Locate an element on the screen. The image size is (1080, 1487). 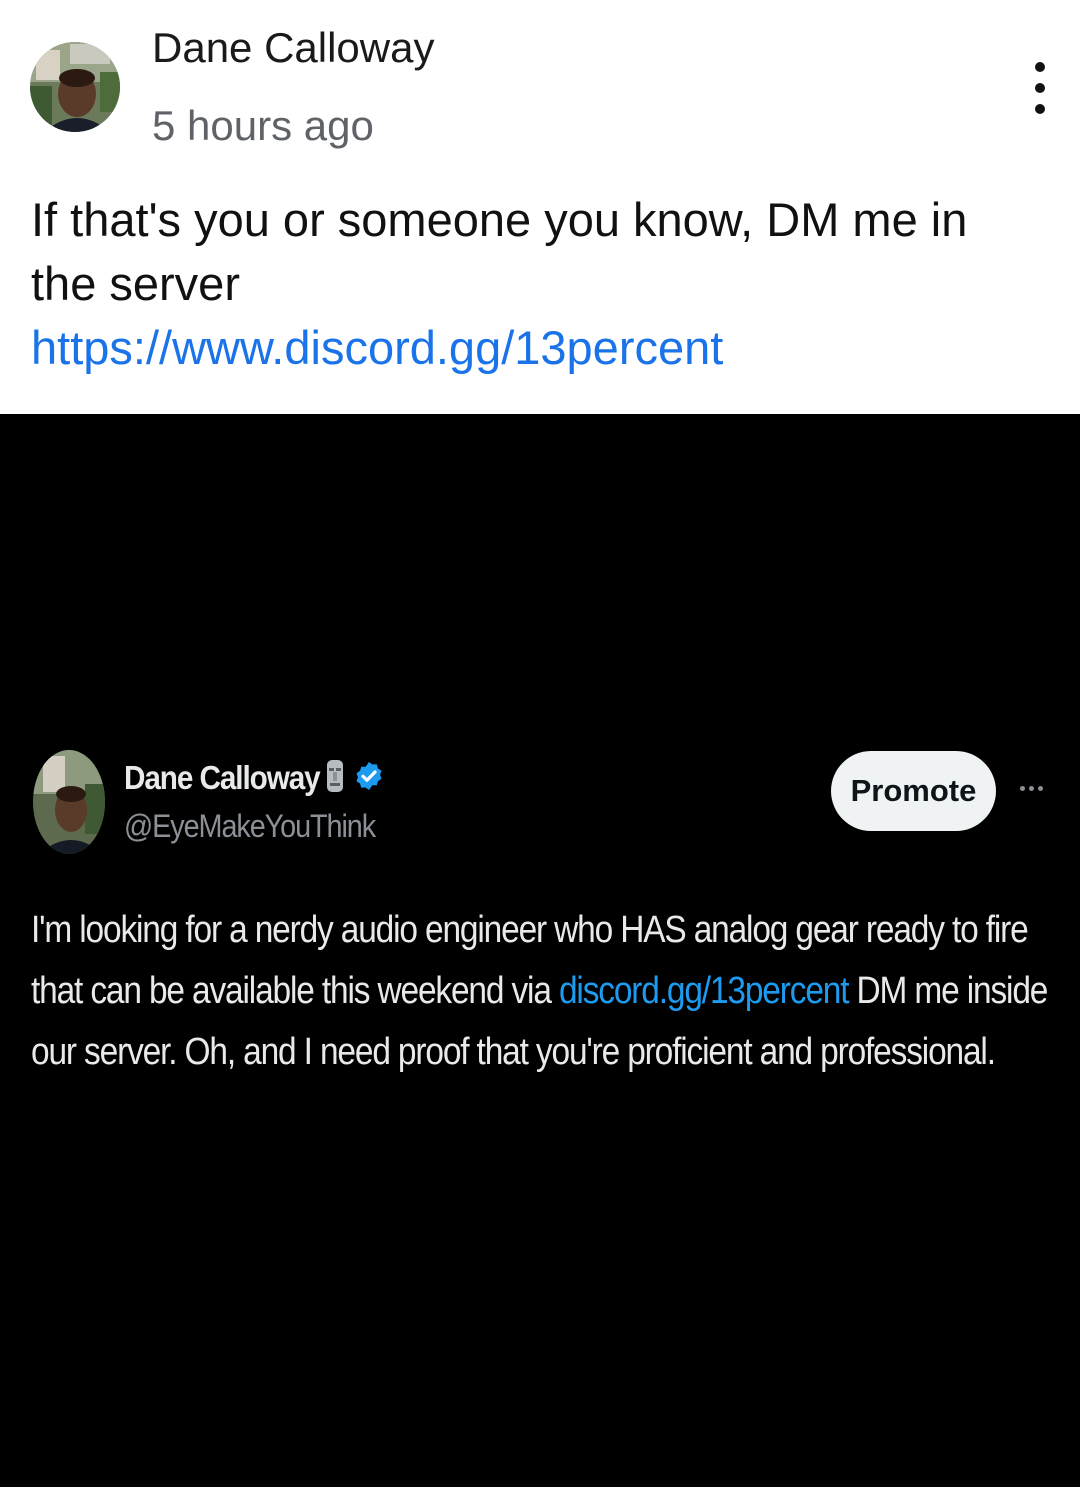
tweet-handle: @EyeMakeYouThink is located at coordinates (250, 826).